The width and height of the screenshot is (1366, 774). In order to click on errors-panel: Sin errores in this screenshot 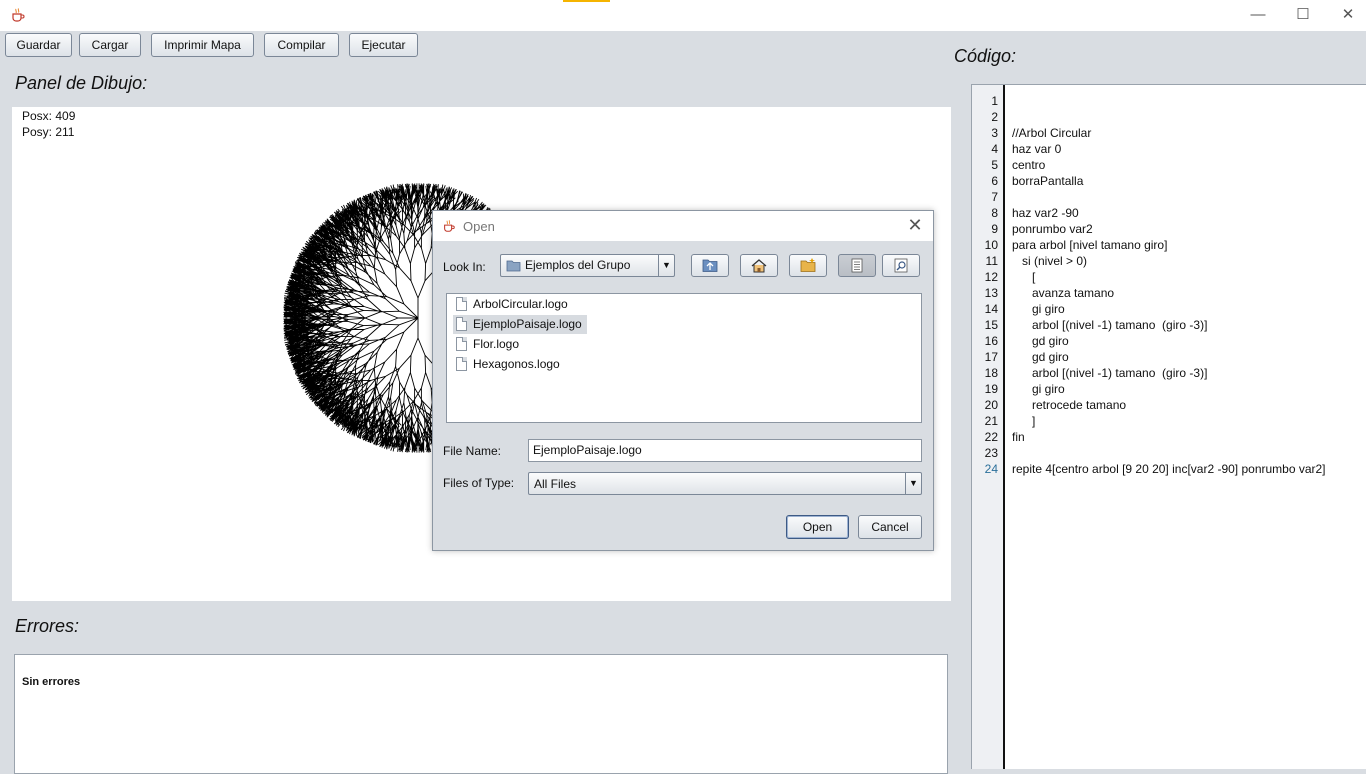, I will do `click(481, 714)`.